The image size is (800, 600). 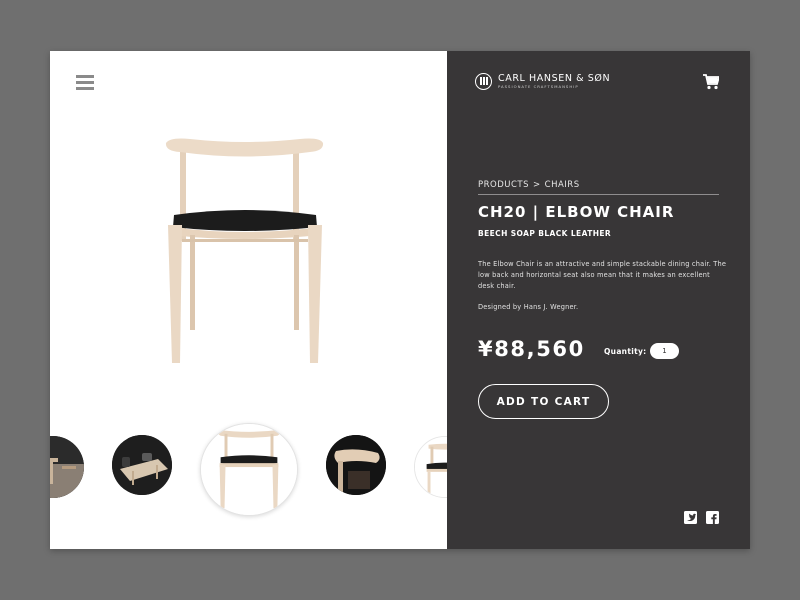 What do you see at coordinates (543, 401) in the screenshot?
I see `add-to-cart-button: ADD TO CART` at bounding box center [543, 401].